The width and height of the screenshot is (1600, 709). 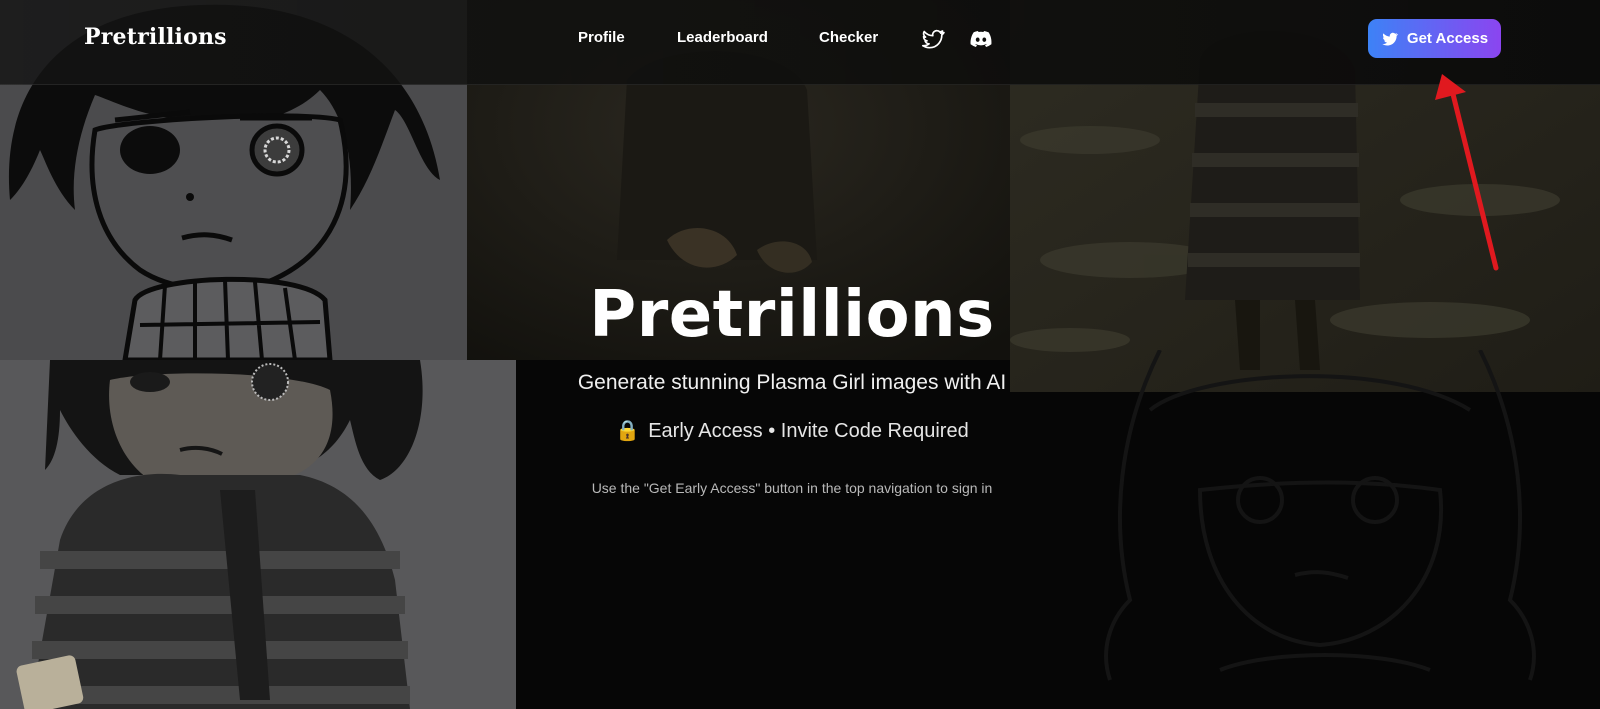 What do you see at coordinates (1320, 515) in the screenshot?
I see `faint-line-art-illustration` at bounding box center [1320, 515].